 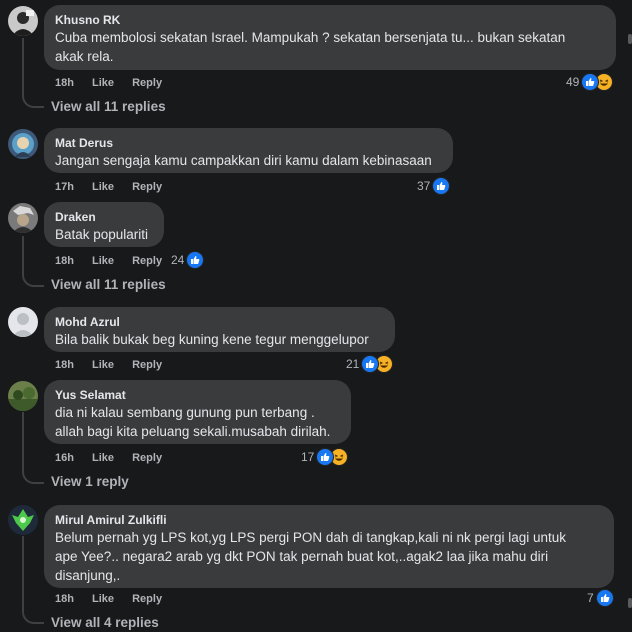 I want to click on reaction-summary: 21, so click(x=370, y=364).